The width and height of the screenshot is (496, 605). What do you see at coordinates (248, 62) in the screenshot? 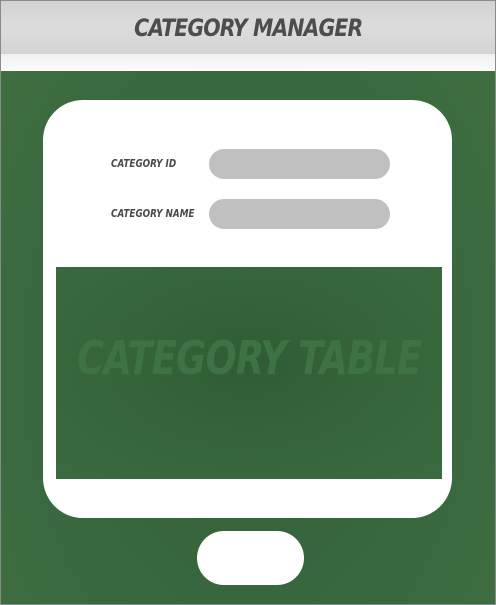
I see `header-divider` at bounding box center [248, 62].